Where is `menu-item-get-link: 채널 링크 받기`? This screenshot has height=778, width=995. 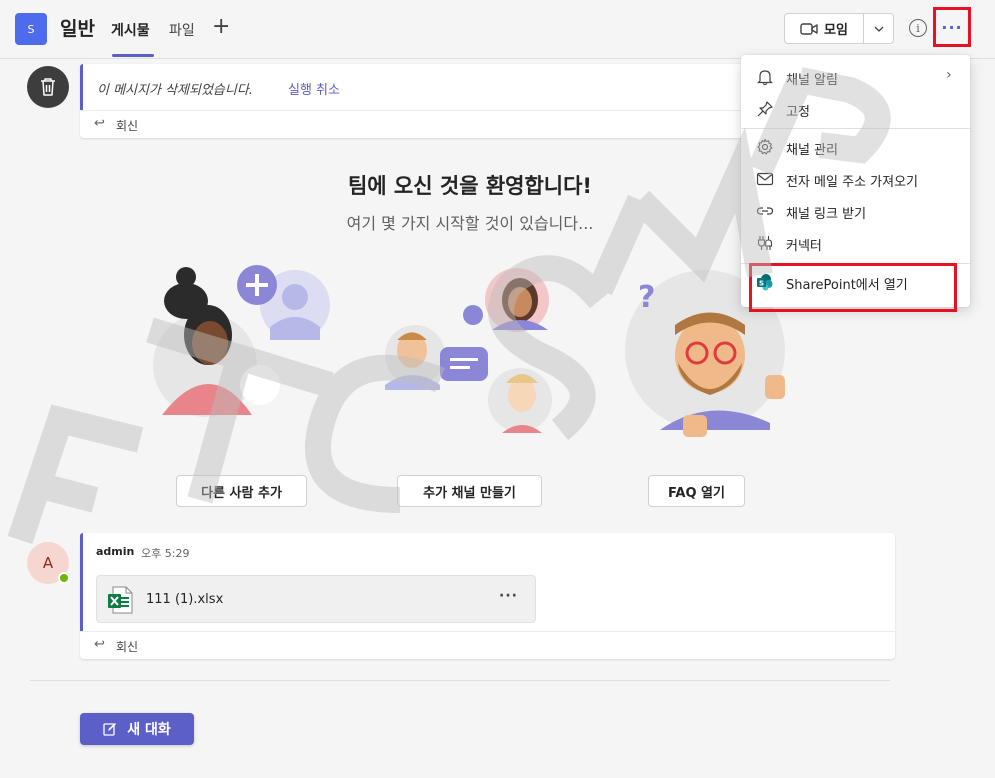
menu-item-get-link: 채널 링크 받기 is located at coordinates (855, 211).